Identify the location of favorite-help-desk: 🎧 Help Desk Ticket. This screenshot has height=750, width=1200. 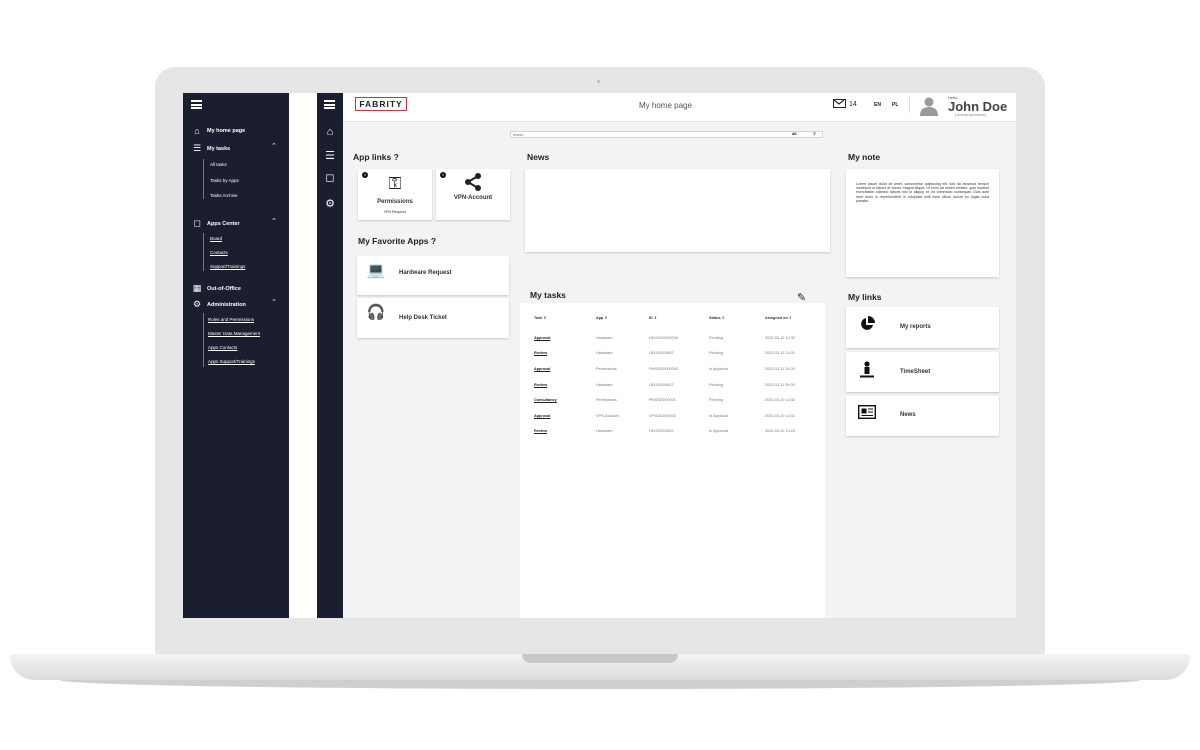
(433, 318).